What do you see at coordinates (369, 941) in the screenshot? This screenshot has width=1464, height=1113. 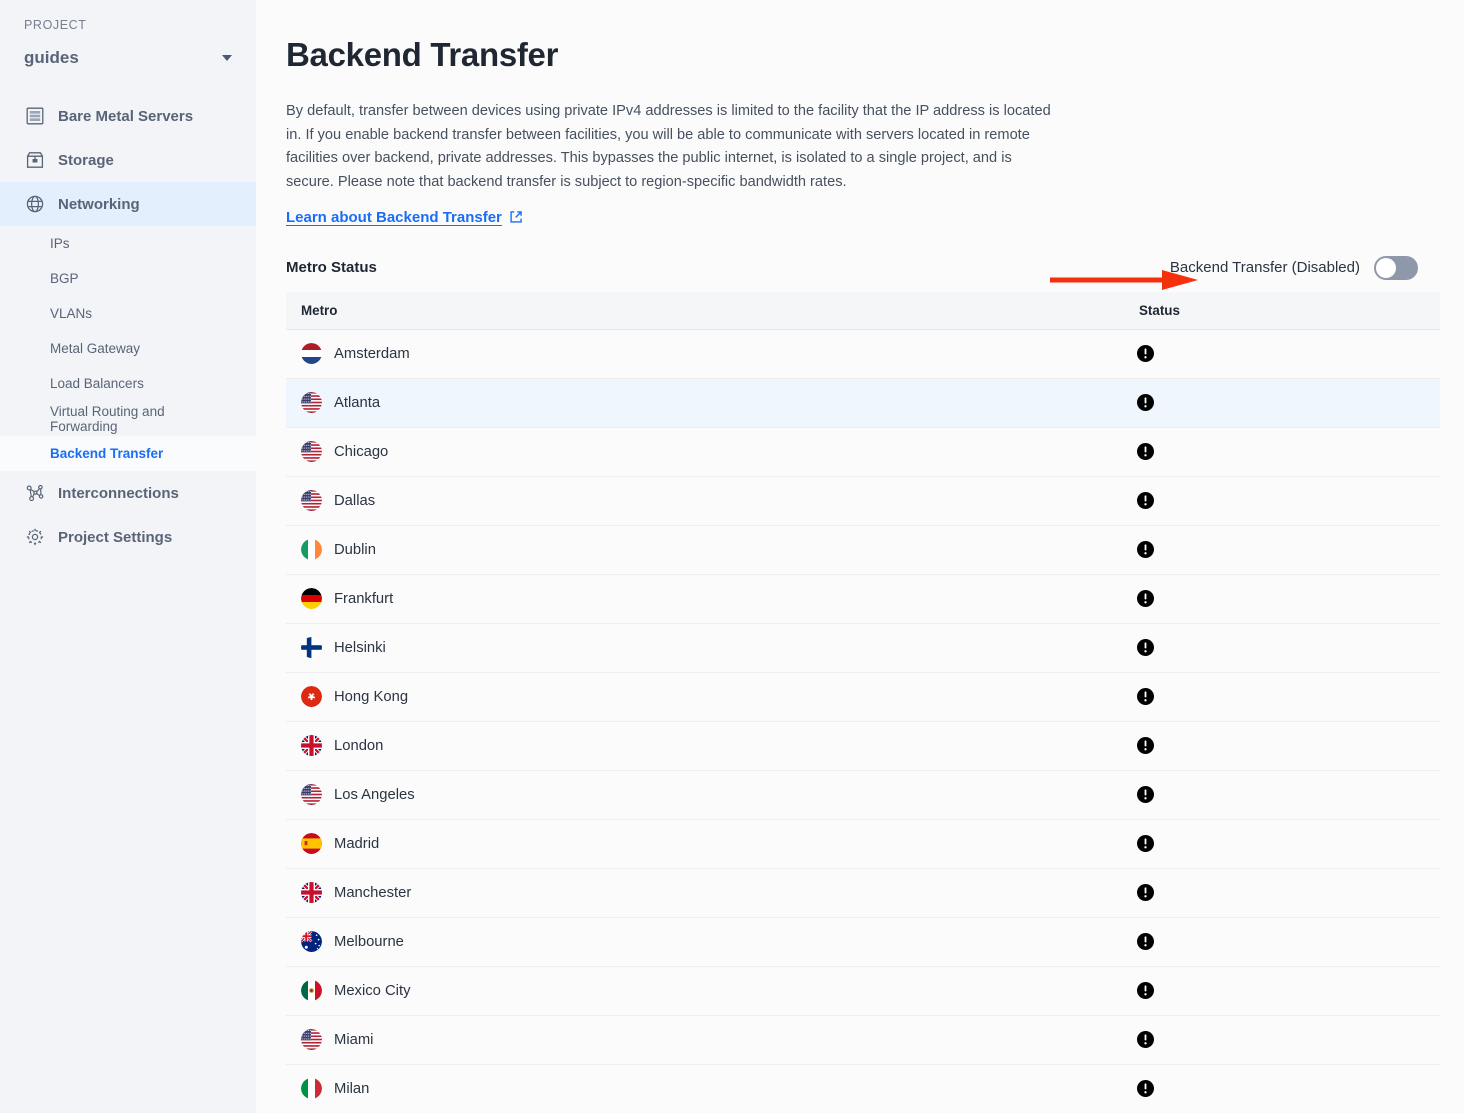 I see `metro-name: Melbourne` at bounding box center [369, 941].